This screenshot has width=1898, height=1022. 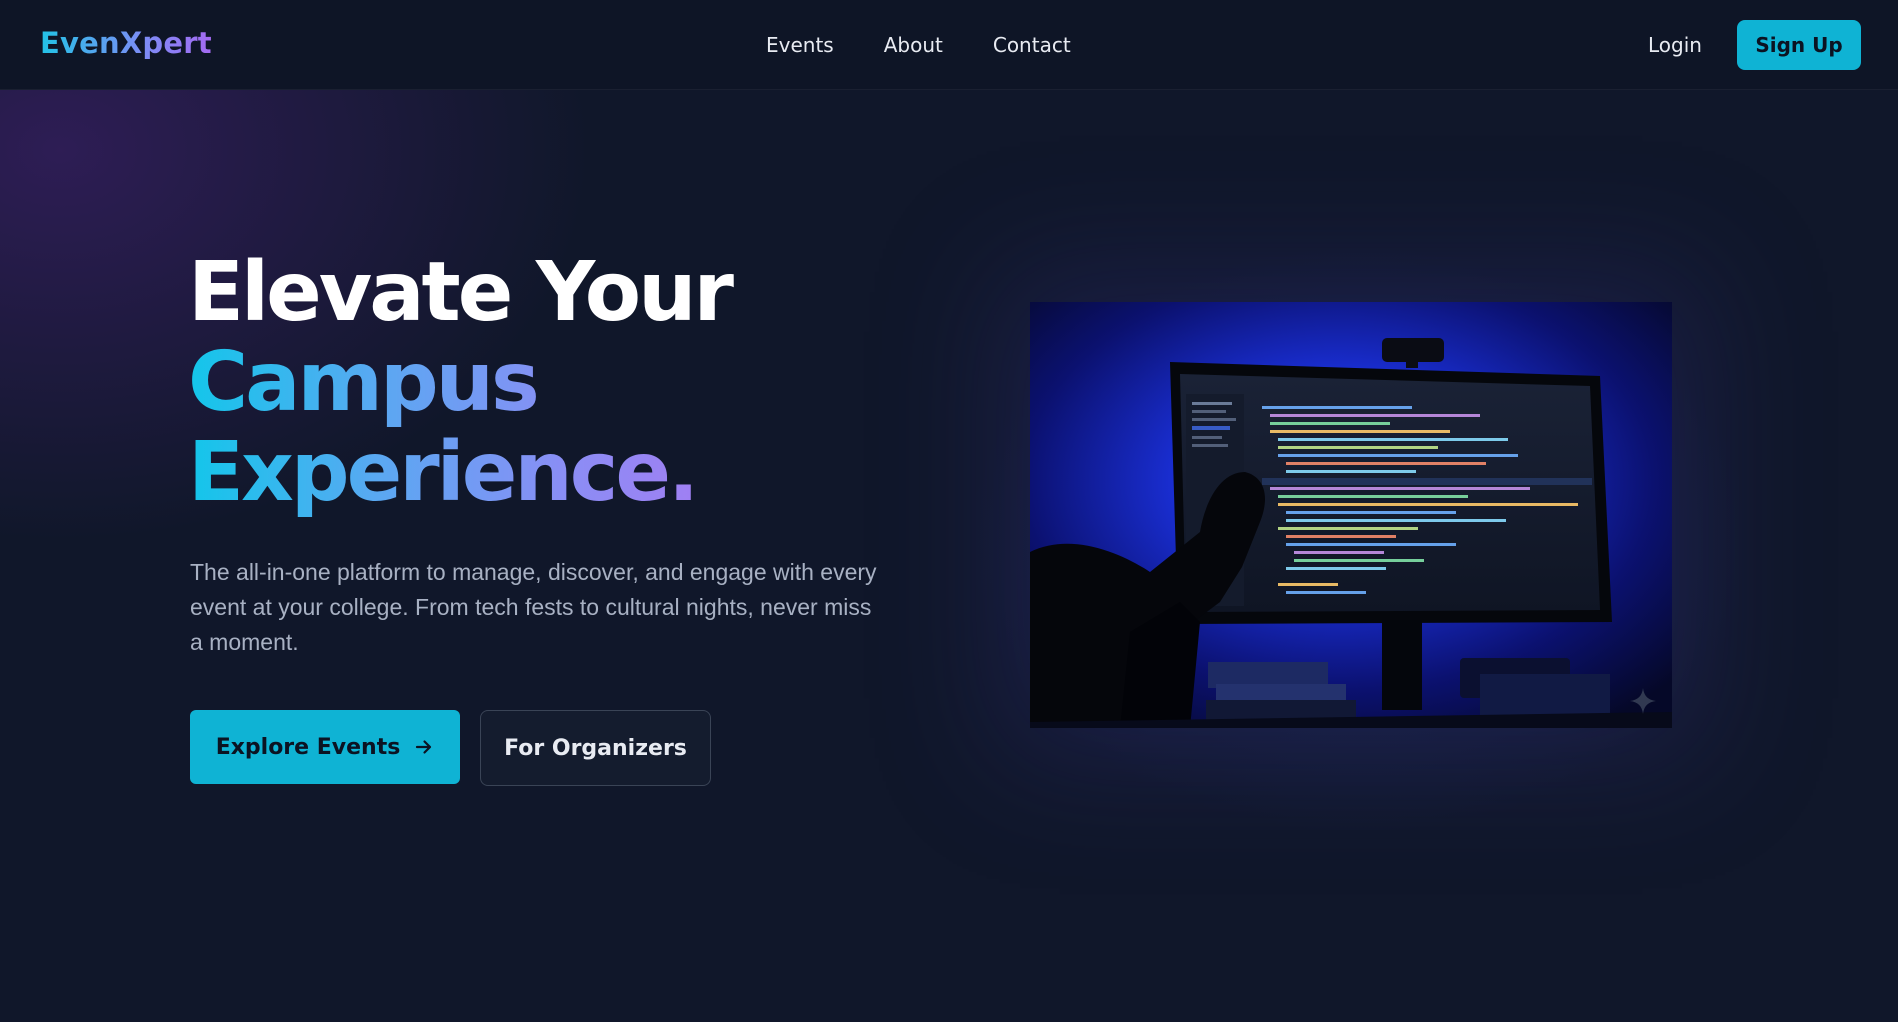 What do you see at coordinates (1799, 45) in the screenshot?
I see `signup-button: Sign Up` at bounding box center [1799, 45].